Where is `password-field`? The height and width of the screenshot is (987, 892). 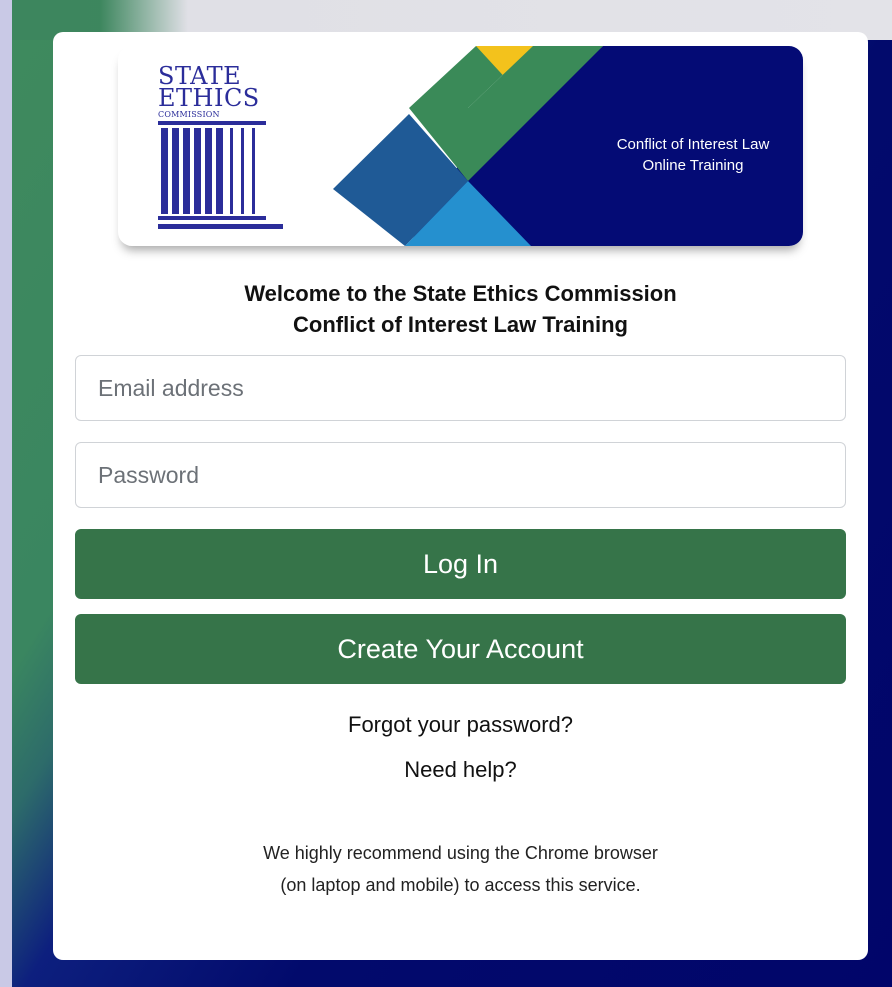
password-field is located at coordinates (460, 475).